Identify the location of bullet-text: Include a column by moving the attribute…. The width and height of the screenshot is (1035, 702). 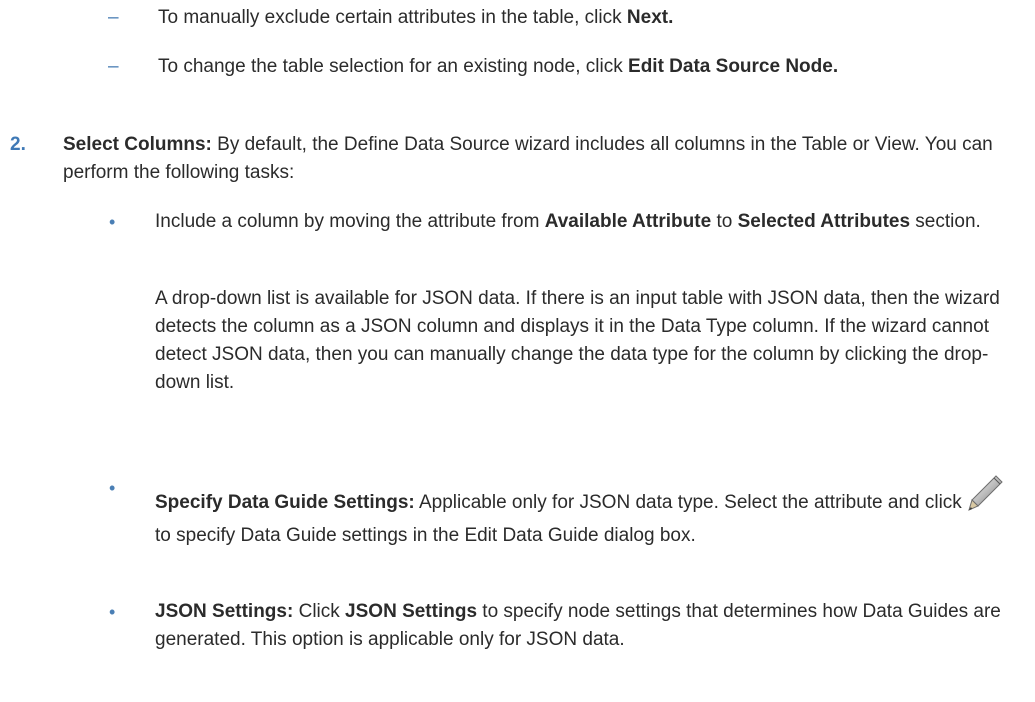
(590, 222).